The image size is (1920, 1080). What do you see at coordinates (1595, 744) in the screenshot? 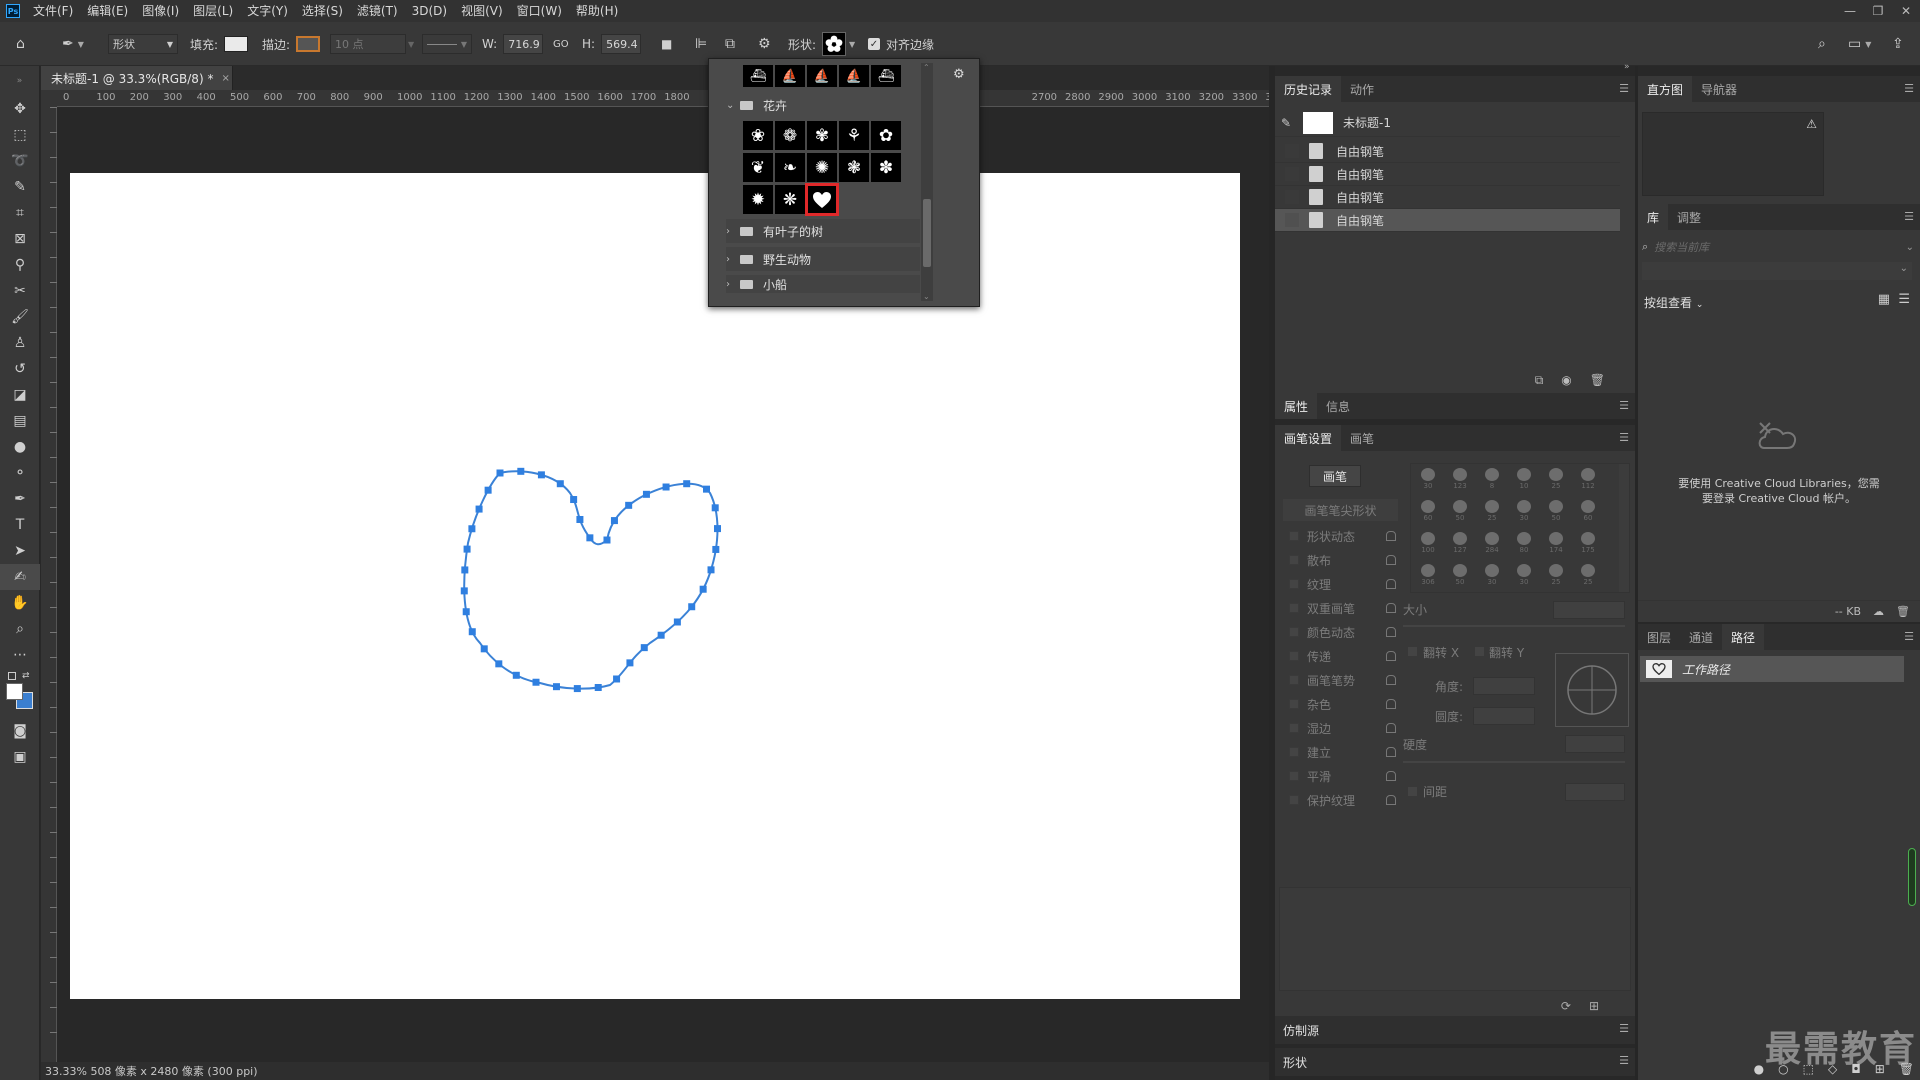
I see `hardness-input` at bounding box center [1595, 744].